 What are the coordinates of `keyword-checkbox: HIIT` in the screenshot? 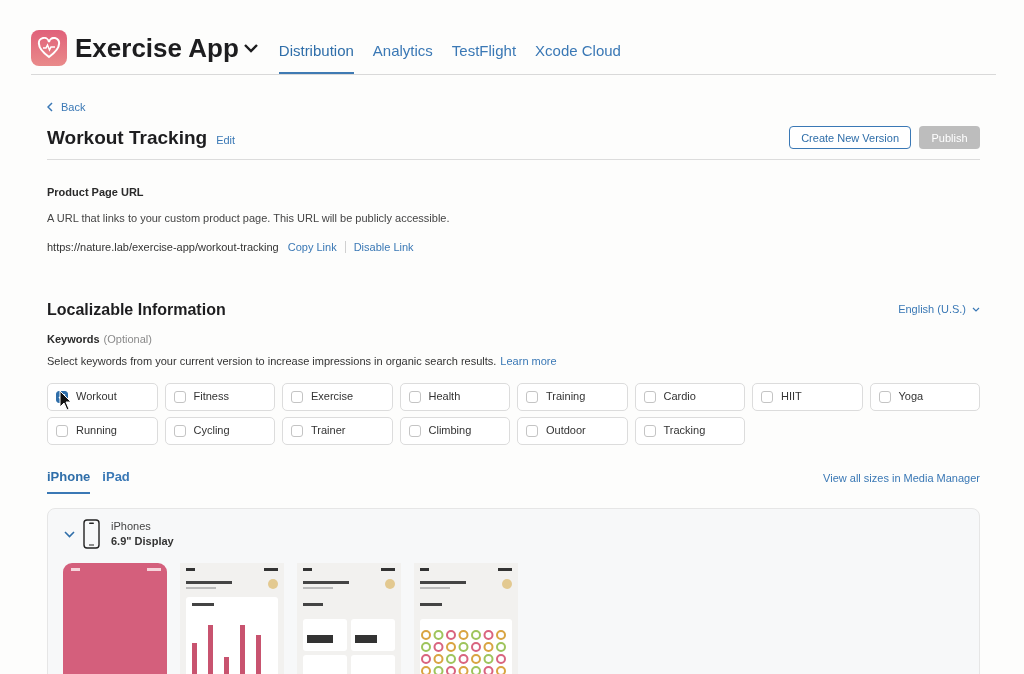 It's located at (807, 396).